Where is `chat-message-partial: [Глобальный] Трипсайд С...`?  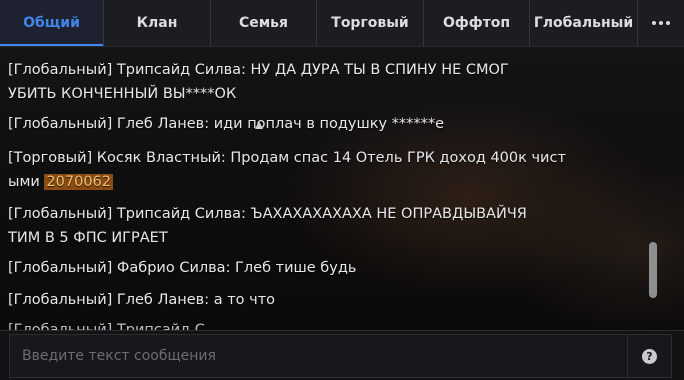 chat-message-partial: [Глобальный] Трипсайд С... is located at coordinates (288, 324).